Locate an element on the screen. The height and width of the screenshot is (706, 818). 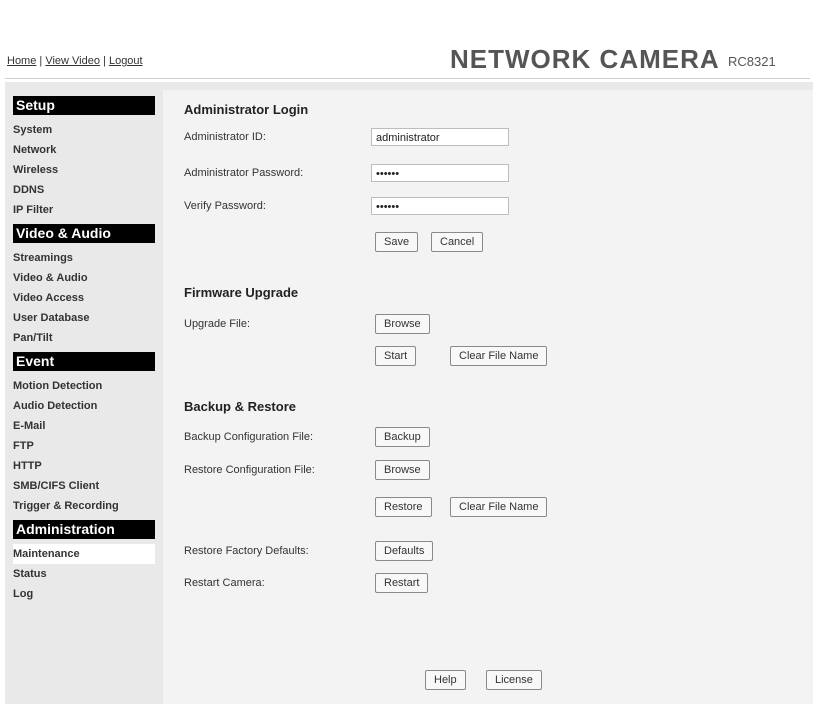
restore-browse-button: Browse is located at coordinates (402, 470).